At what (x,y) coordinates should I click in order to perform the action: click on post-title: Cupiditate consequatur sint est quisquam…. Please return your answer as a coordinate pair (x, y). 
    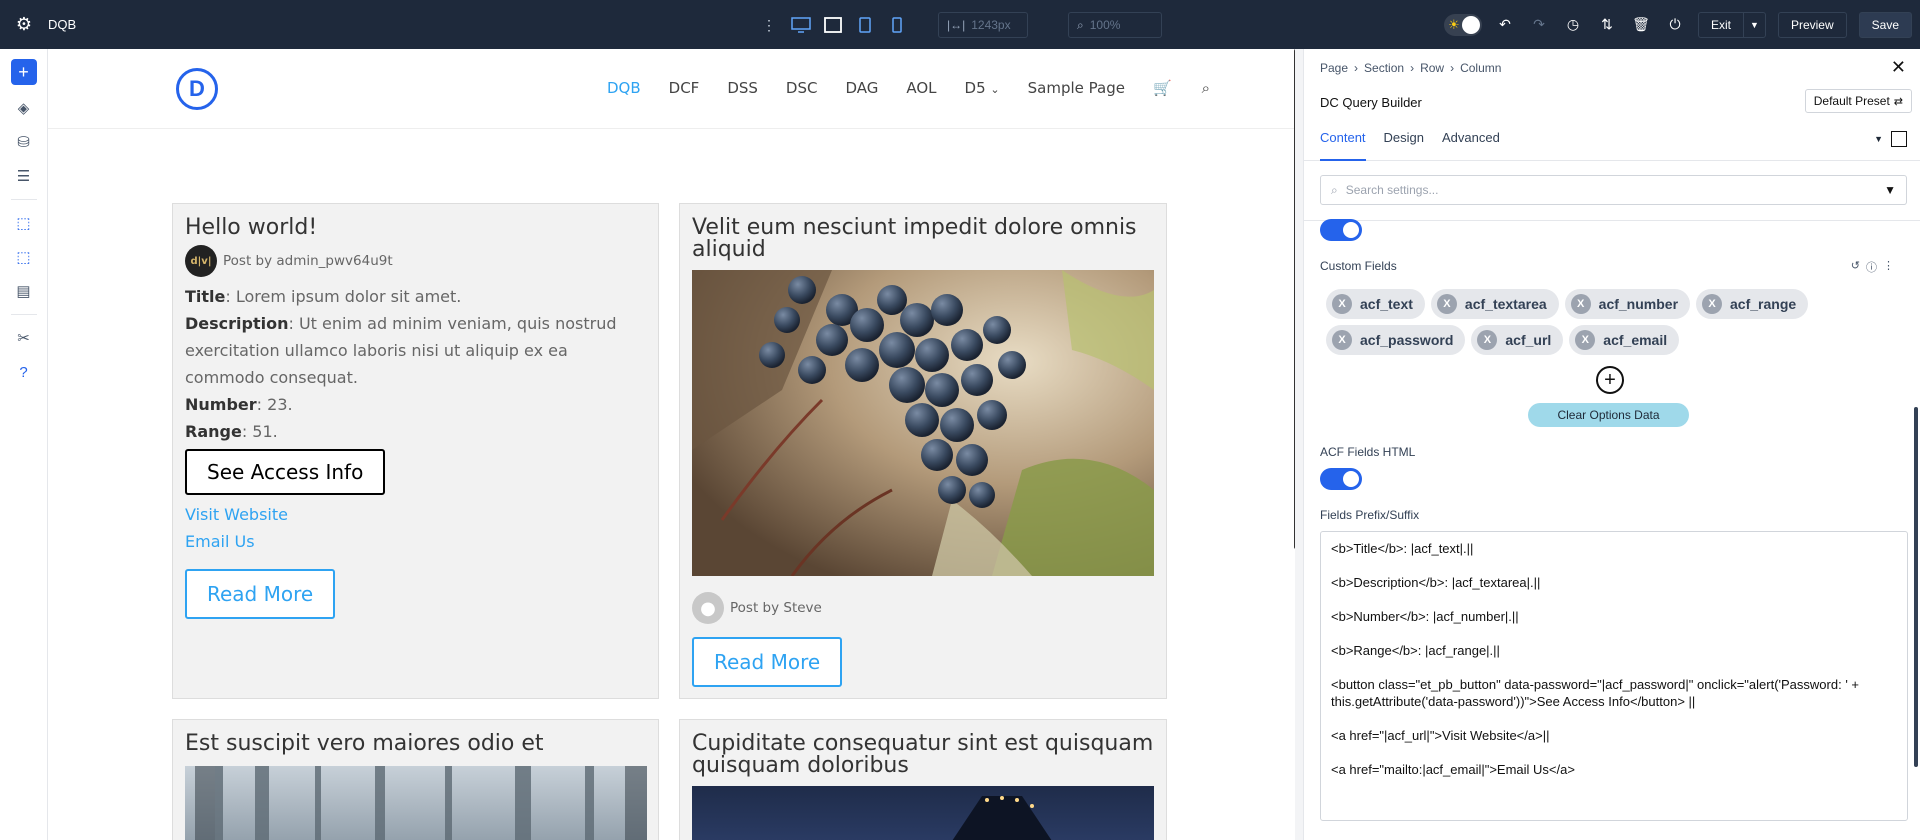
    Looking at the image, I should click on (923, 755).